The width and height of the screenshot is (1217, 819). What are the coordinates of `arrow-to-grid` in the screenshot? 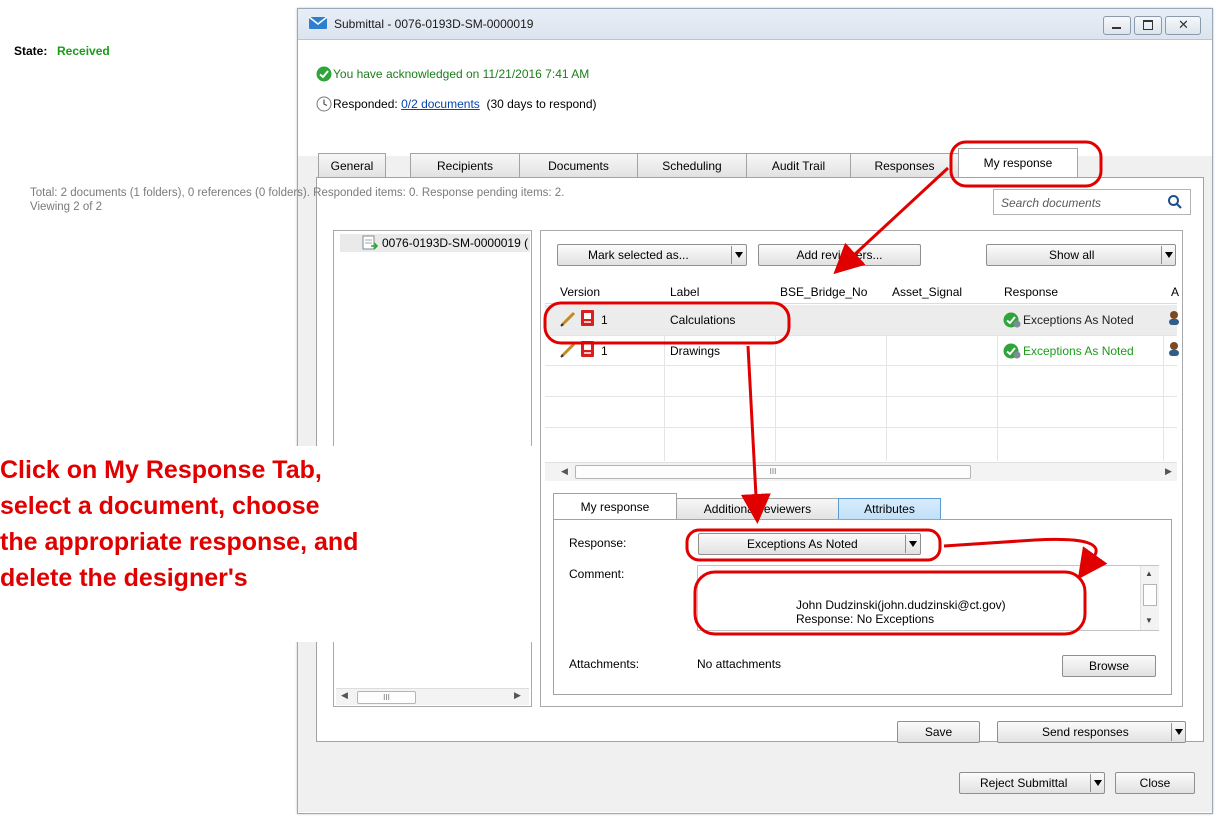 It's located at (891, 220).